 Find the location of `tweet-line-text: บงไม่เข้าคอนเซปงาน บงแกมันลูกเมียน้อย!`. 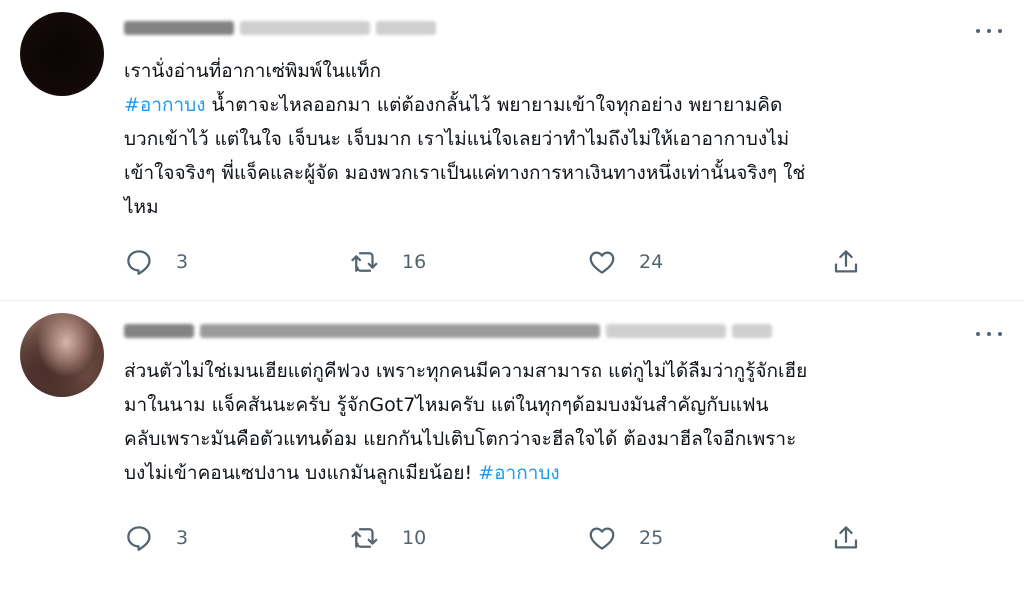

tweet-line-text: บงไม่เข้าคอนเซปงาน บงแกมันลูกเมียน้อย! is located at coordinates (301, 473).